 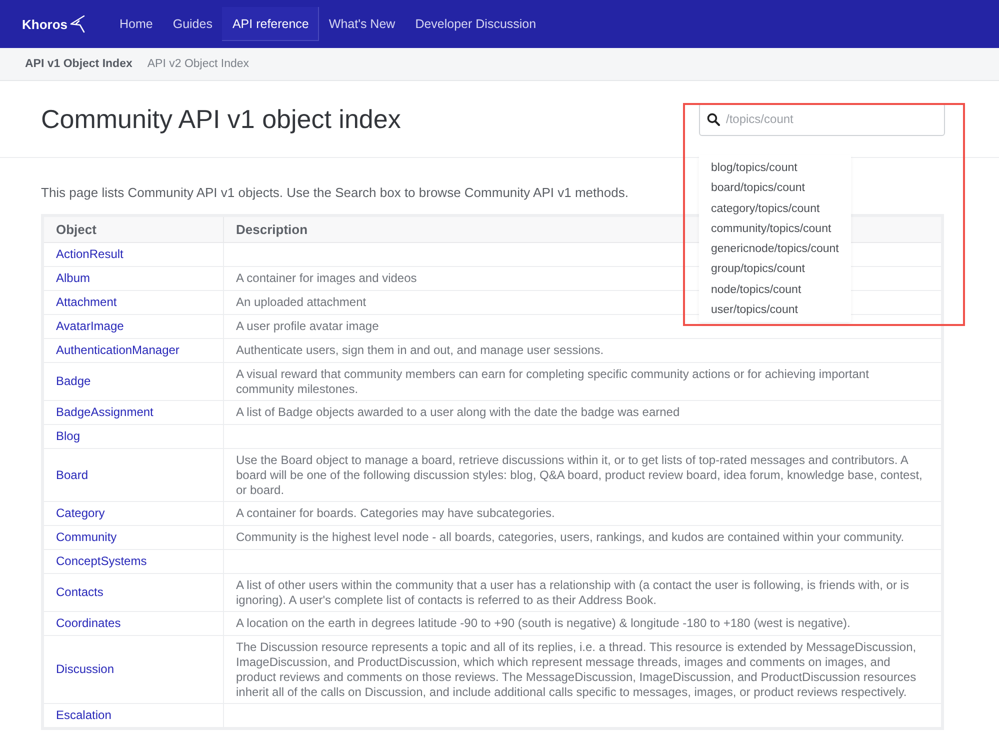 I want to click on description-text: Authenticate users, sign them in and out, and manage user sessions., so click(x=420, y=350).